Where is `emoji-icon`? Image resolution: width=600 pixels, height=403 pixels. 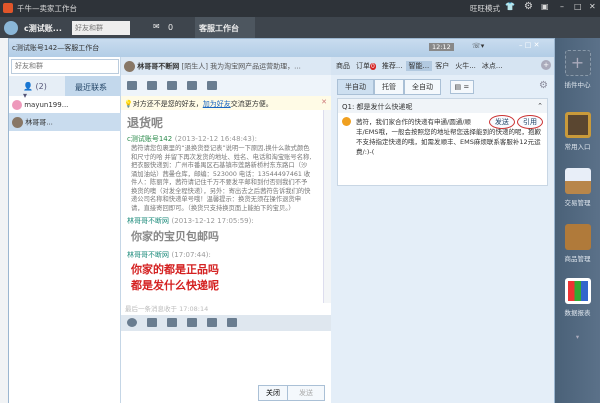 emoji-icon is located at coordinates (132, 322).